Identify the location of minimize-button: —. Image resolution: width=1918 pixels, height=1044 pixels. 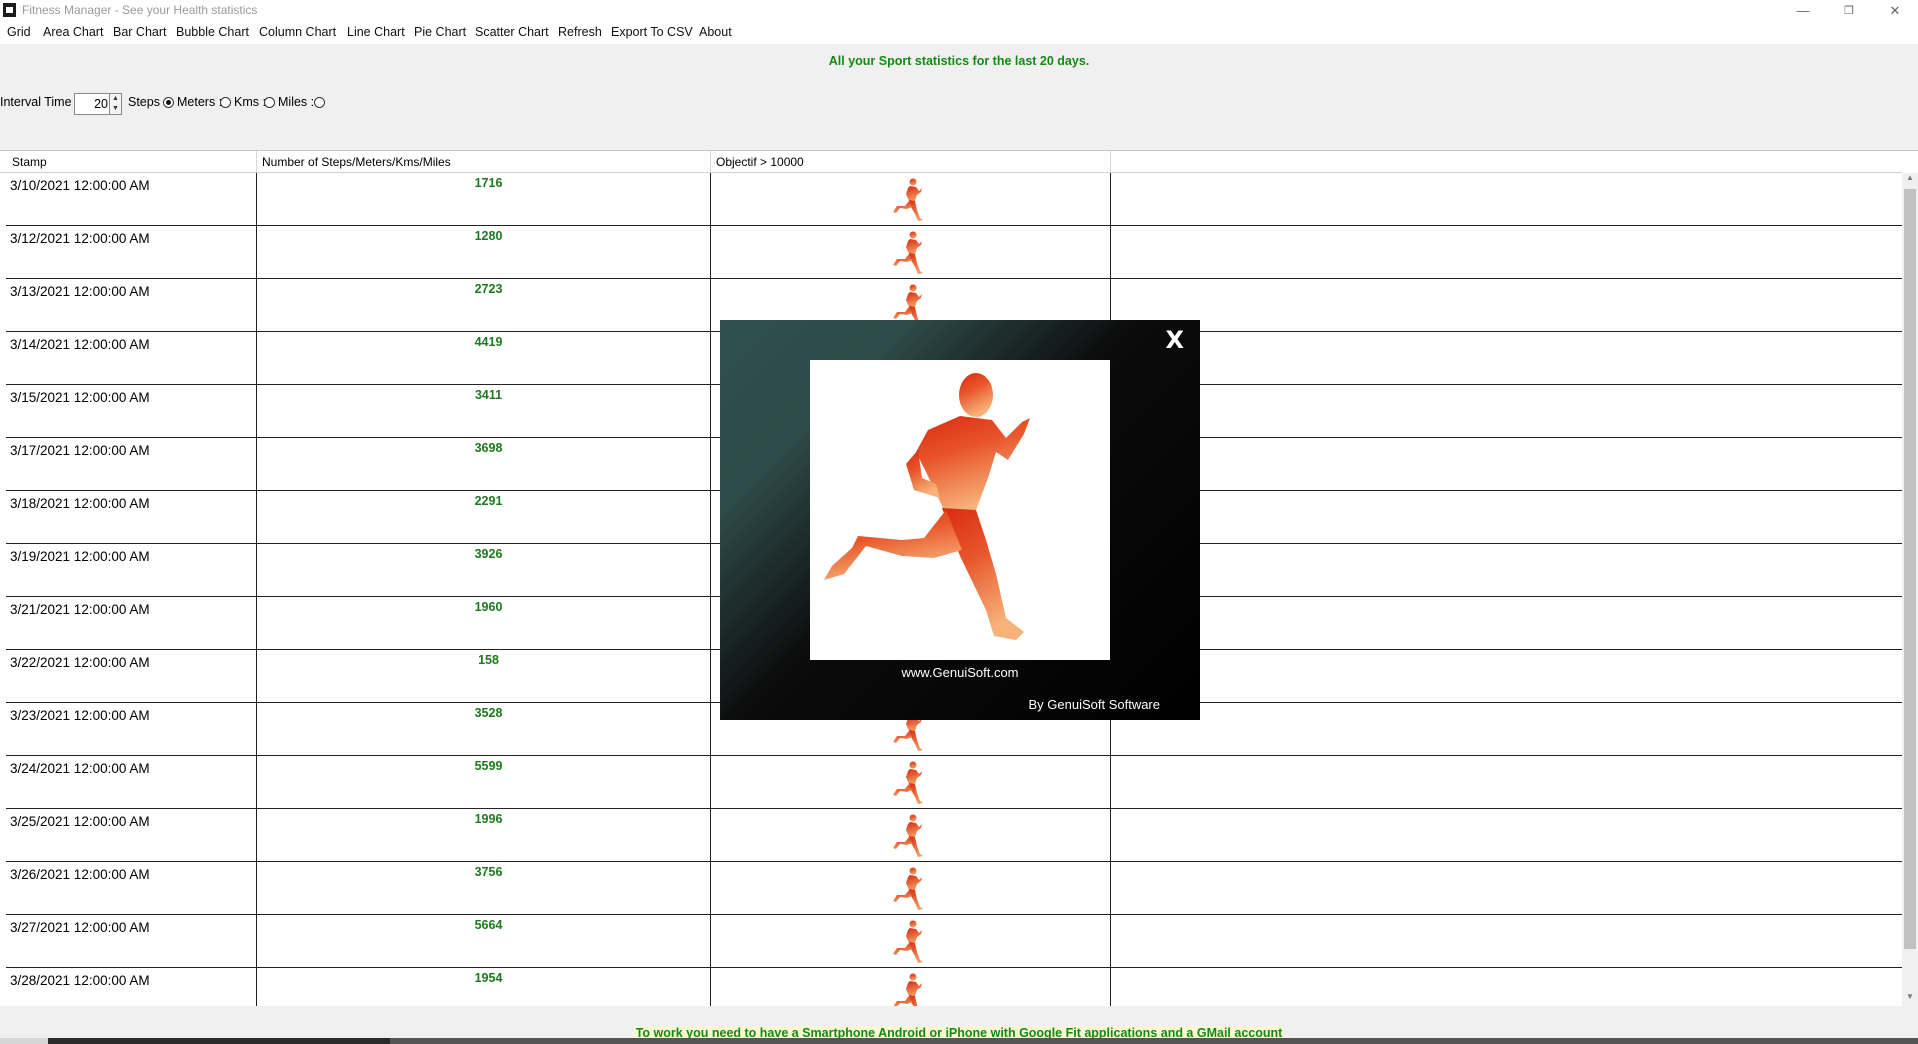
(1803, 11).